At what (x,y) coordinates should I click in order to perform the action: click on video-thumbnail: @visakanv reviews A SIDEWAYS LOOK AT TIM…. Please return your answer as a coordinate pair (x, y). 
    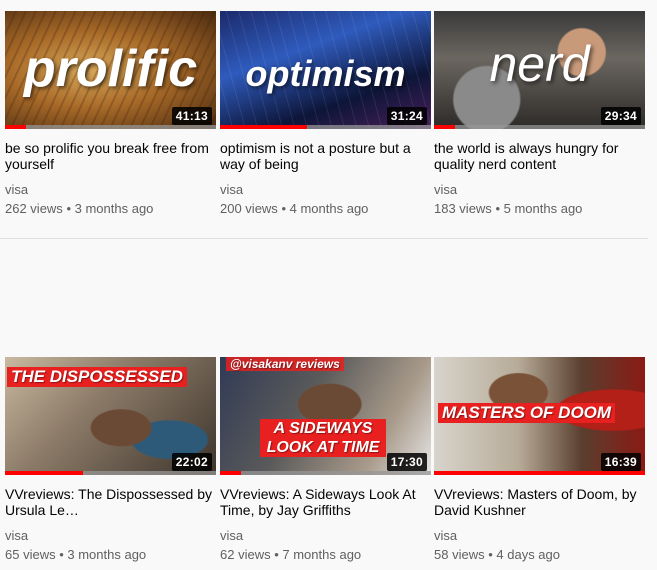
    Looking at the image, I should click on (325, 416).